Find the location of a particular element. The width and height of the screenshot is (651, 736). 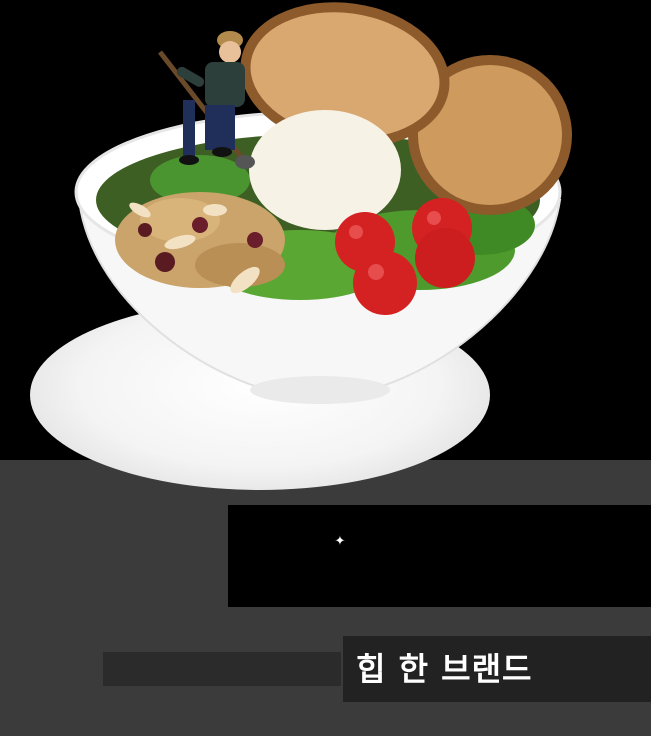

tagline-text: 힙 한 브랜드 is located at coordinates (444, 669).